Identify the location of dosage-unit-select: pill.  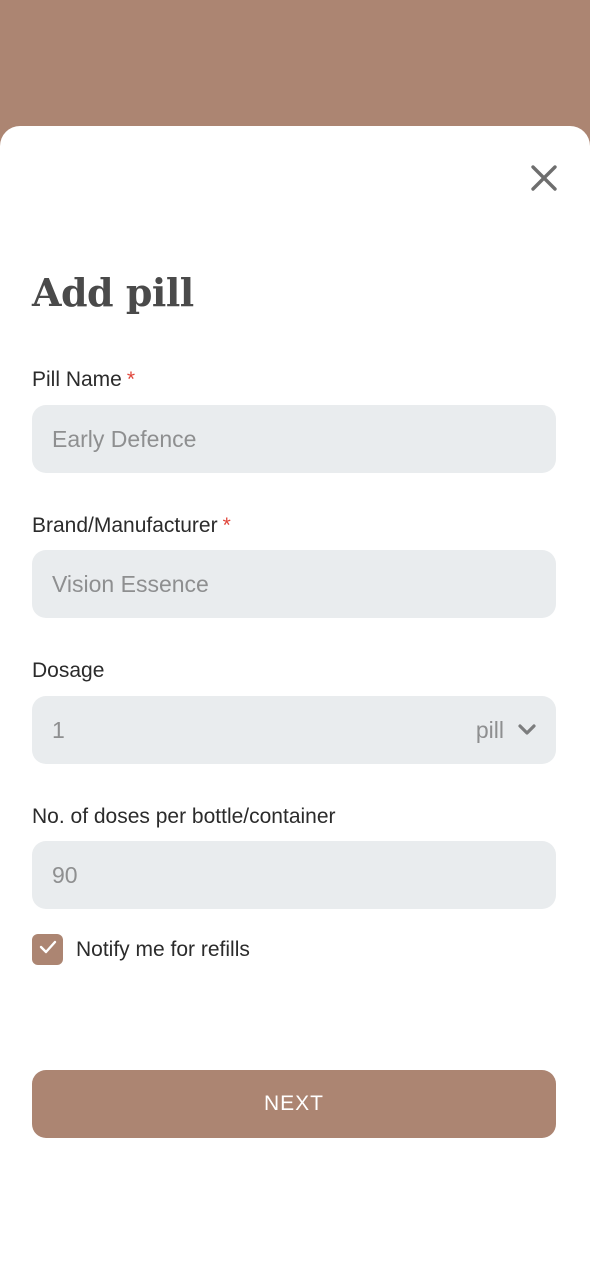
(490, 730).